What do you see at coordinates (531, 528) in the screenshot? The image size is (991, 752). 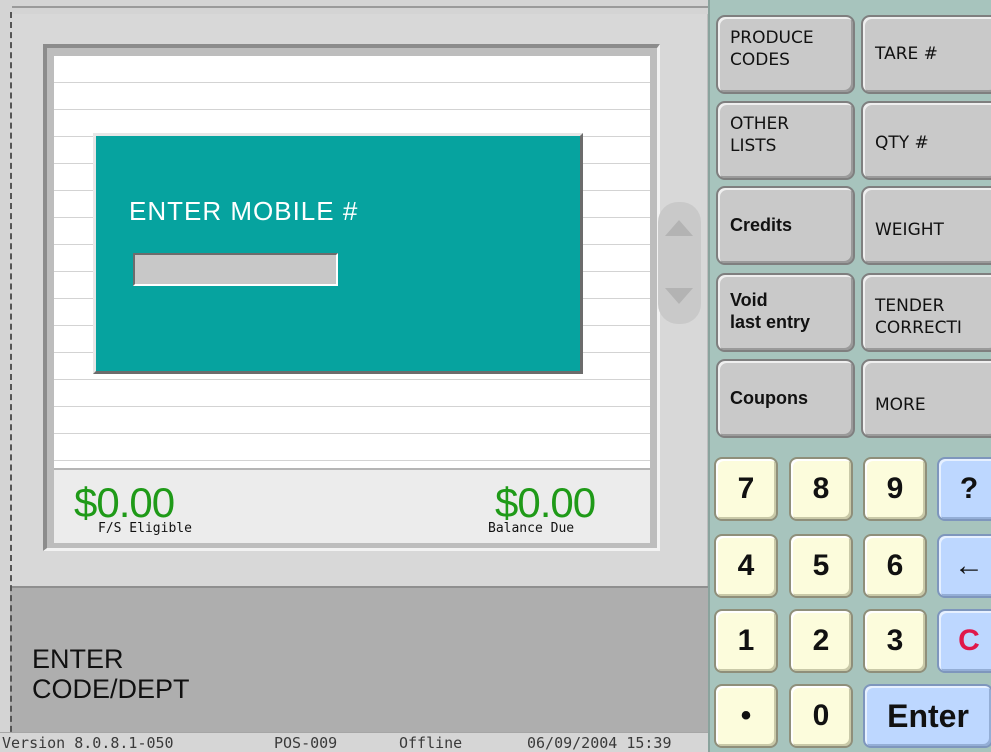 I see `balance-due-label: Balance Due` at bounding box center [531, 528].